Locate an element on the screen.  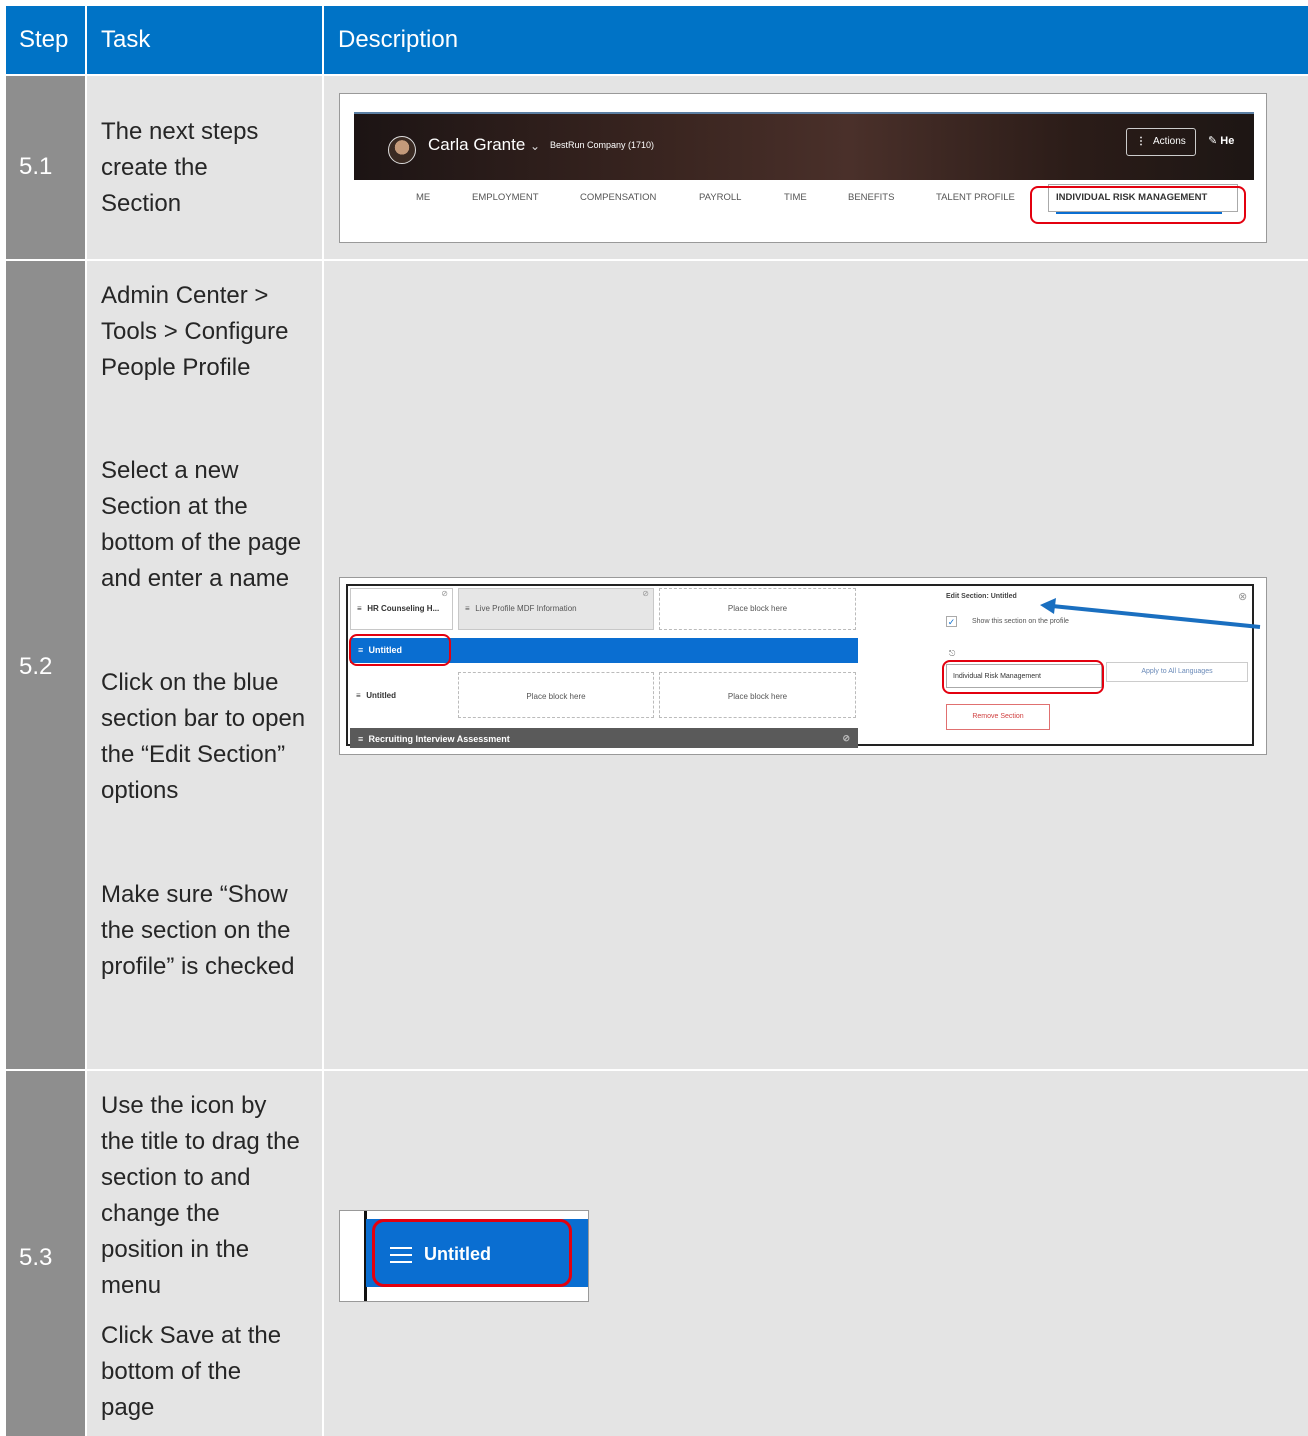
tab-employment: EMPLOYMENT is located at coordinates (505, 197).